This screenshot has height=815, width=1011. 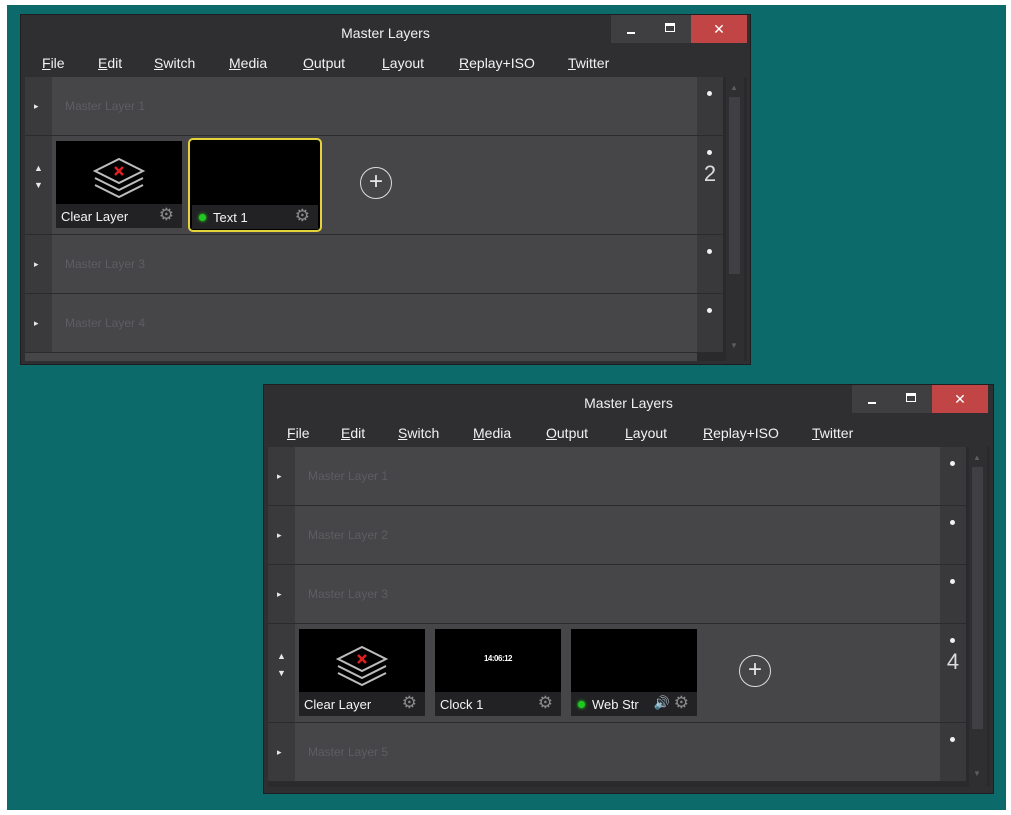 I want to click on master-layer-row: ▸ Master Layer 2, so click(x=604, y=535).